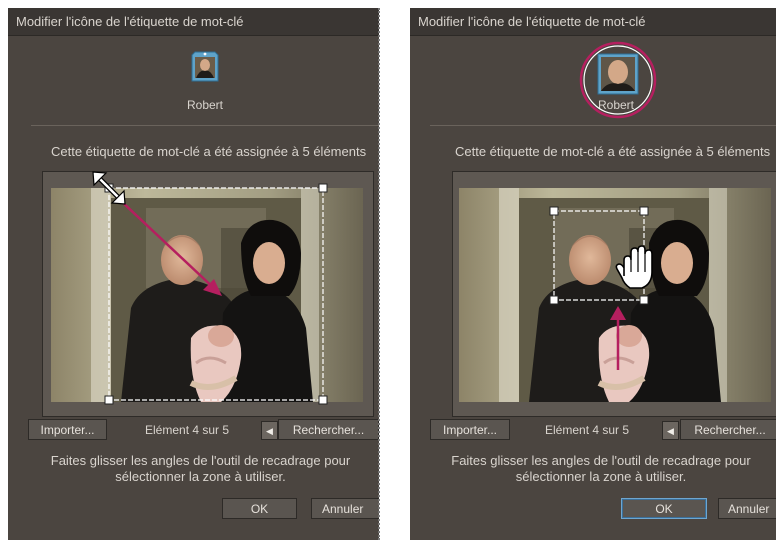 Image resolution: width=776 pixels, height=546 pixels. I want to click on crop-edge, so click(379, 274).